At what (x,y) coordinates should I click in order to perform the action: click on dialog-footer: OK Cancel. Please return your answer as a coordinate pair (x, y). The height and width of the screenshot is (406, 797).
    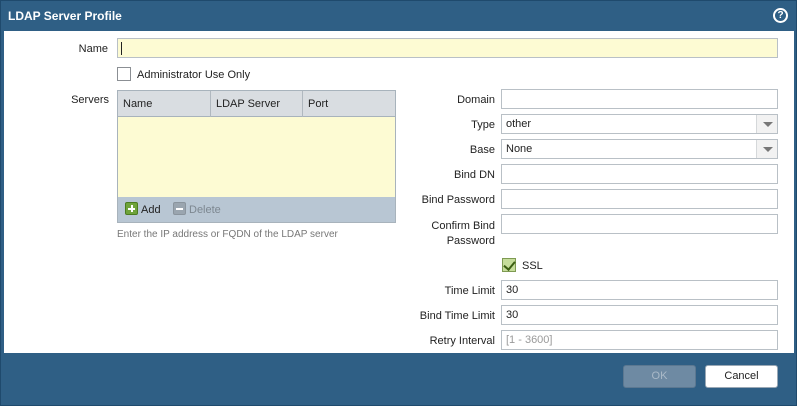
    Looking at the image, I should click on (398, 379).